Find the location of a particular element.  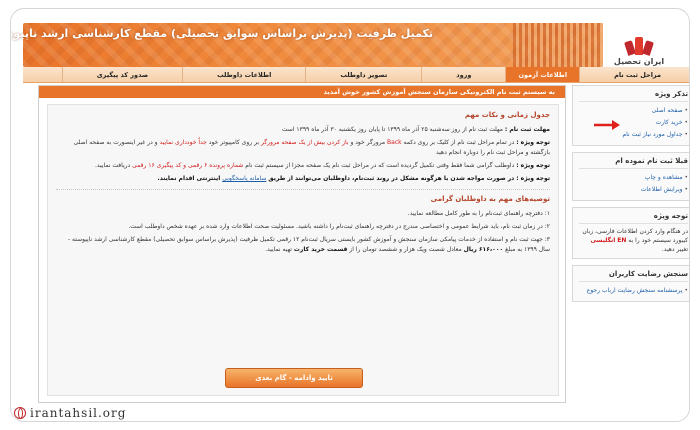

note3-label: توجه ویژه : is located at coordinates (533, 178).